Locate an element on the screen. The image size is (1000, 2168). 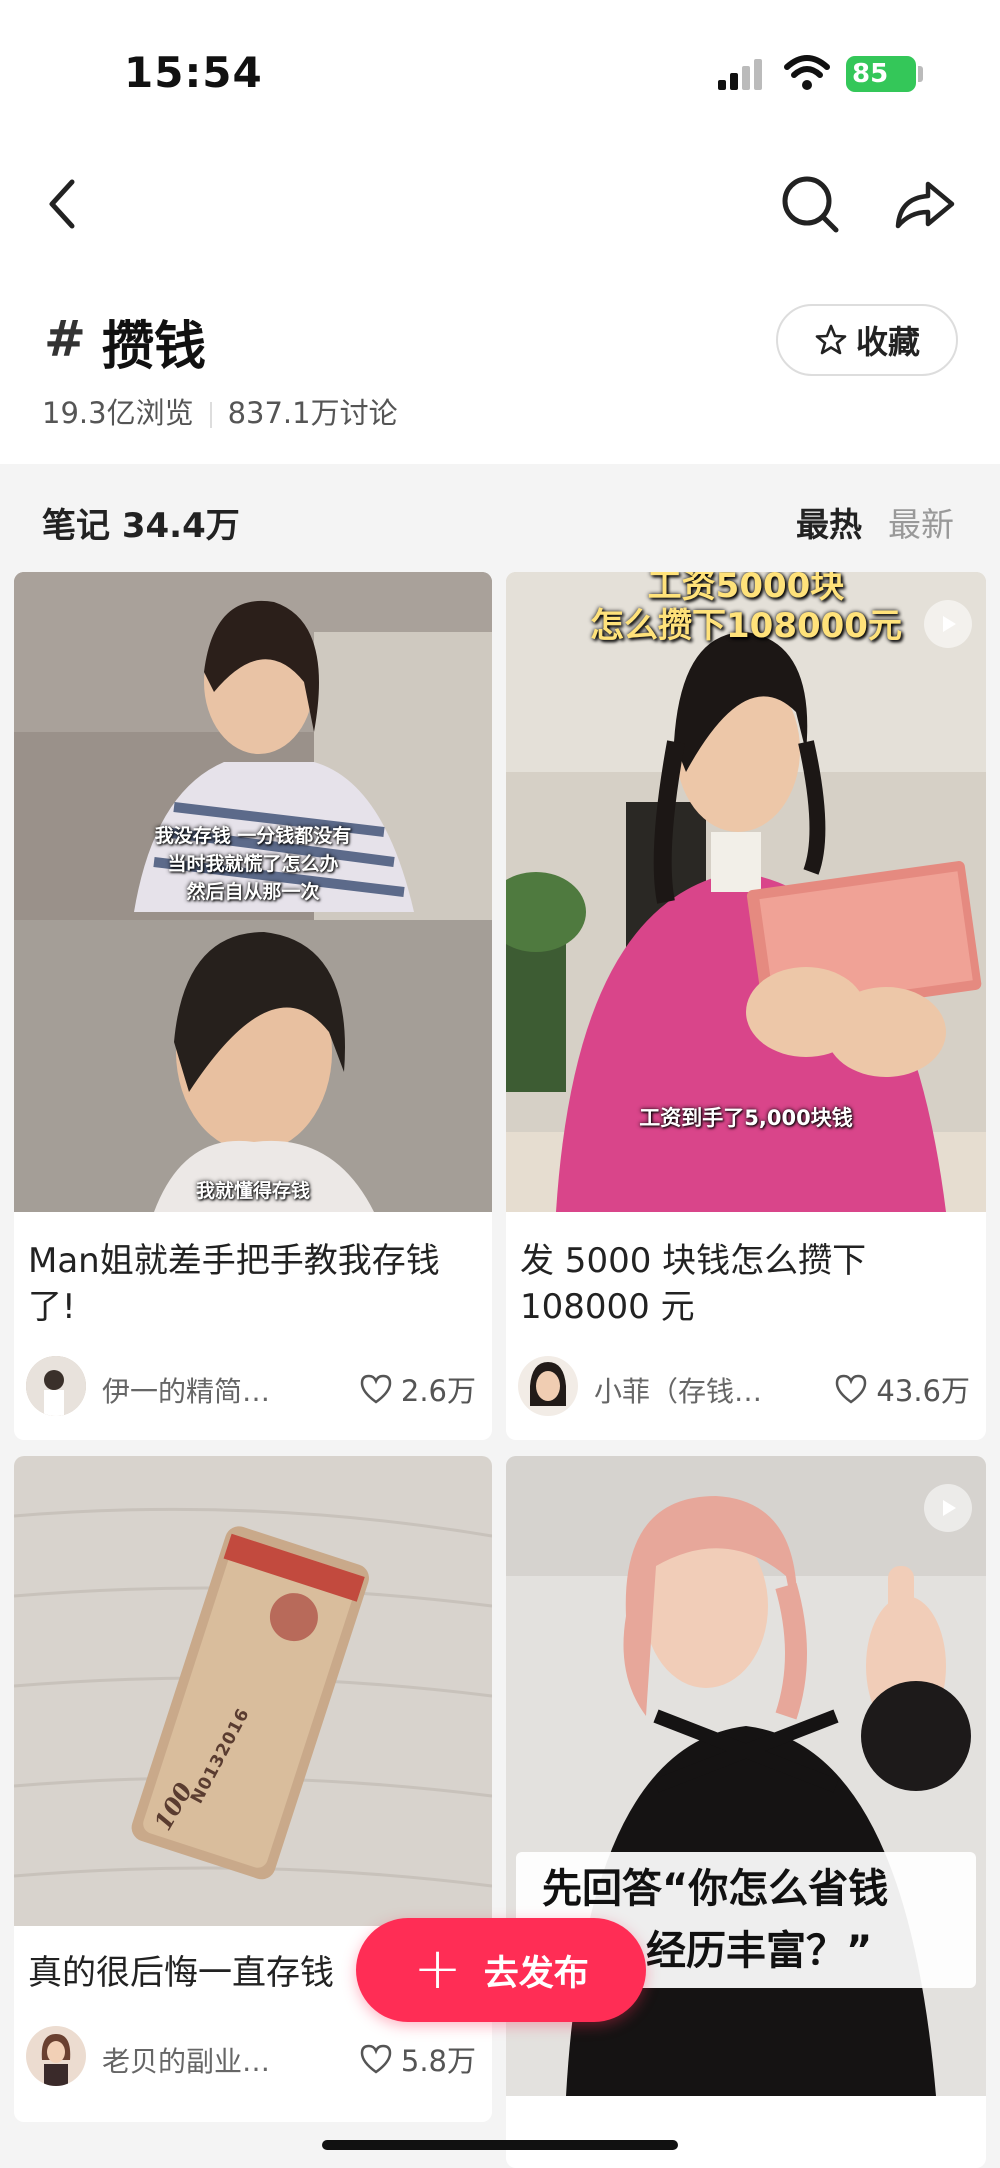
share-icon is located at coordinates (925, 205).